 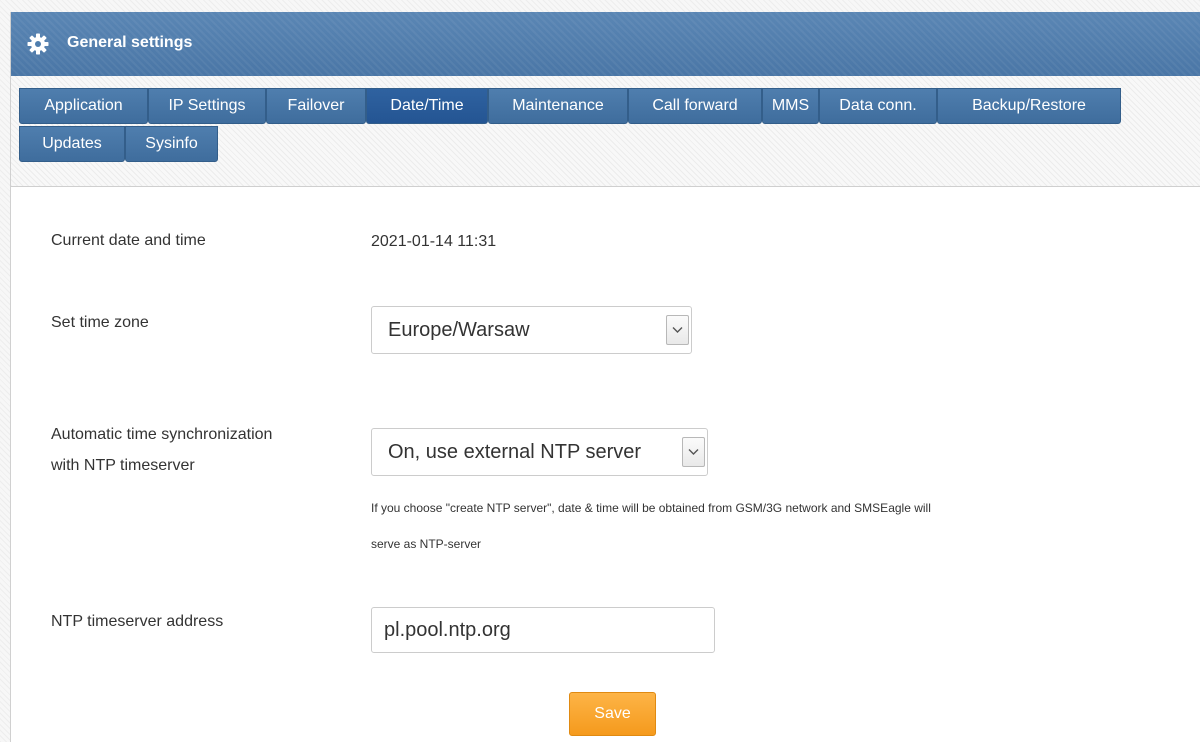 What do you see at coordinates (123, 465) in the screenshot?
I see `ntp-sync-label-line2: with NTP timeserver` at bounding box center [123, 465].